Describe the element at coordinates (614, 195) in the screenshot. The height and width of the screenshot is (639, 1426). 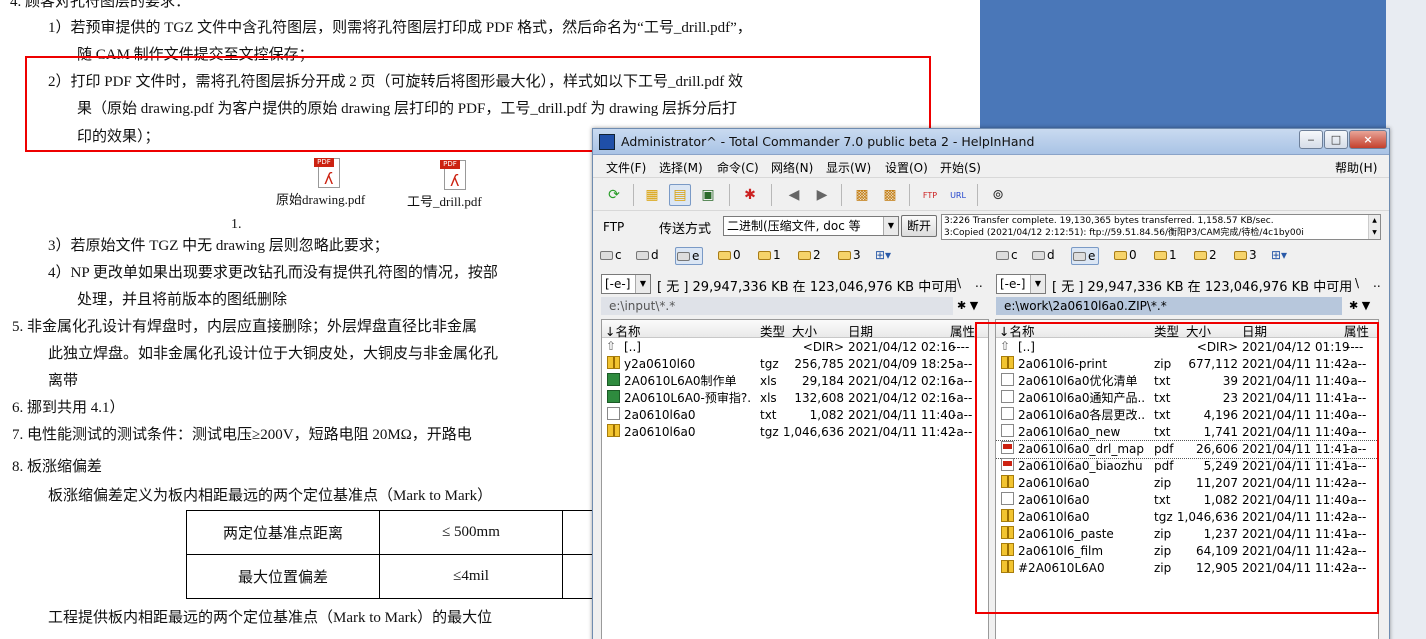
I see `refresh-icon: ⟳` at that location.